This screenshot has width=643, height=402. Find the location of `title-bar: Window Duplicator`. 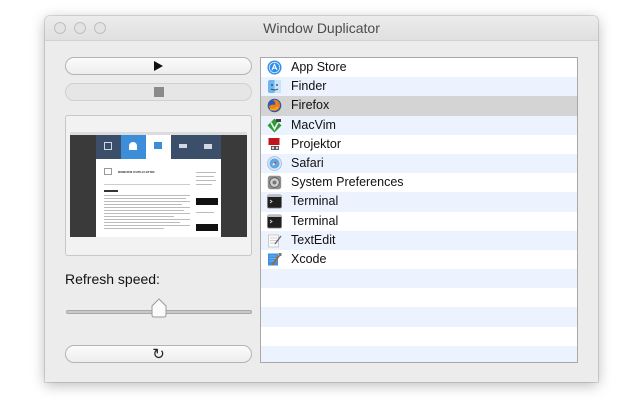

title-bar: Window Duplicator is located at coordinates (321, 28).